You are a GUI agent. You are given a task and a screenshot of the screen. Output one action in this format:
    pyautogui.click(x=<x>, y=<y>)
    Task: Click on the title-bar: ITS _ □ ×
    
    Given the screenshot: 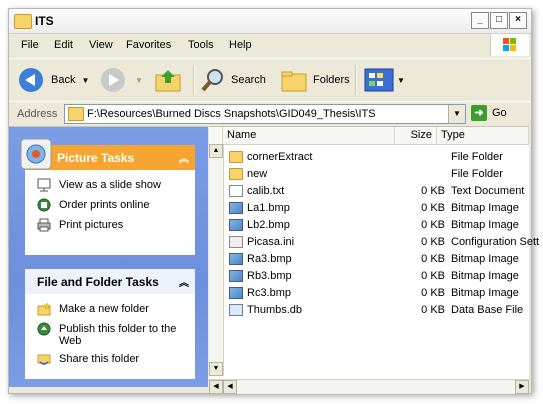 What is the action you would take?
    pyautogui.click(x=270, y=21)
    